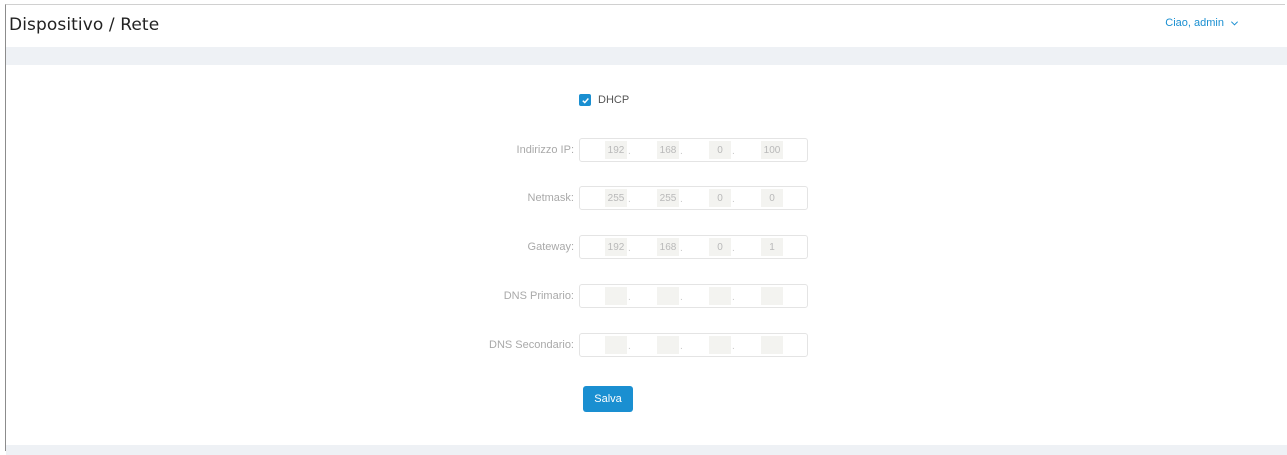  Describe the element at coordinates (720, 150) in the screenshot. I see `ip-octet-3: 0` at that location.